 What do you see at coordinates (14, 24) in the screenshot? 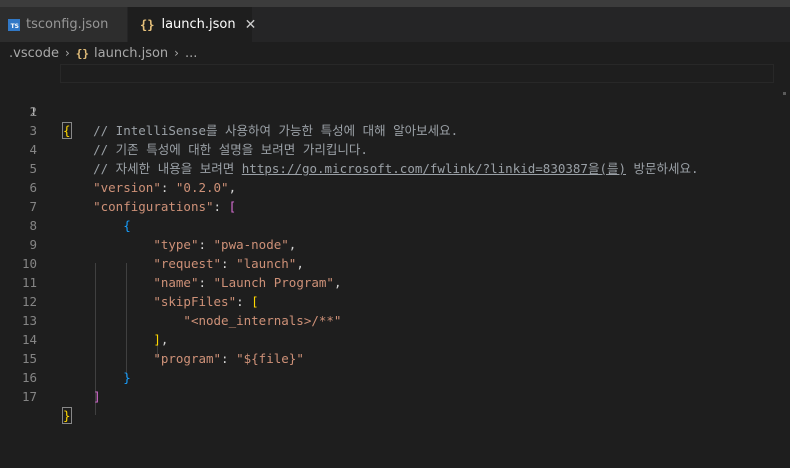
I see `typescript-file-icon: TS` at bounding box center [14, 24].